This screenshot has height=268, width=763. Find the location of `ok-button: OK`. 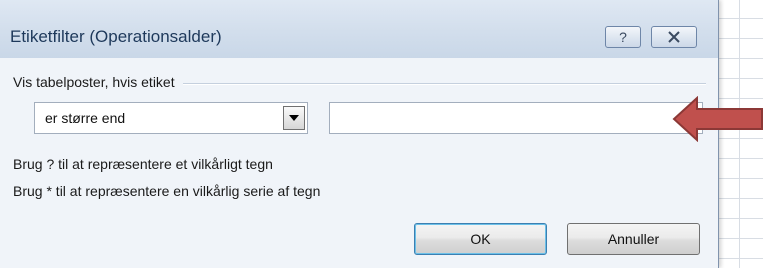

ok-button: OK is located at coordinates (480, 239).